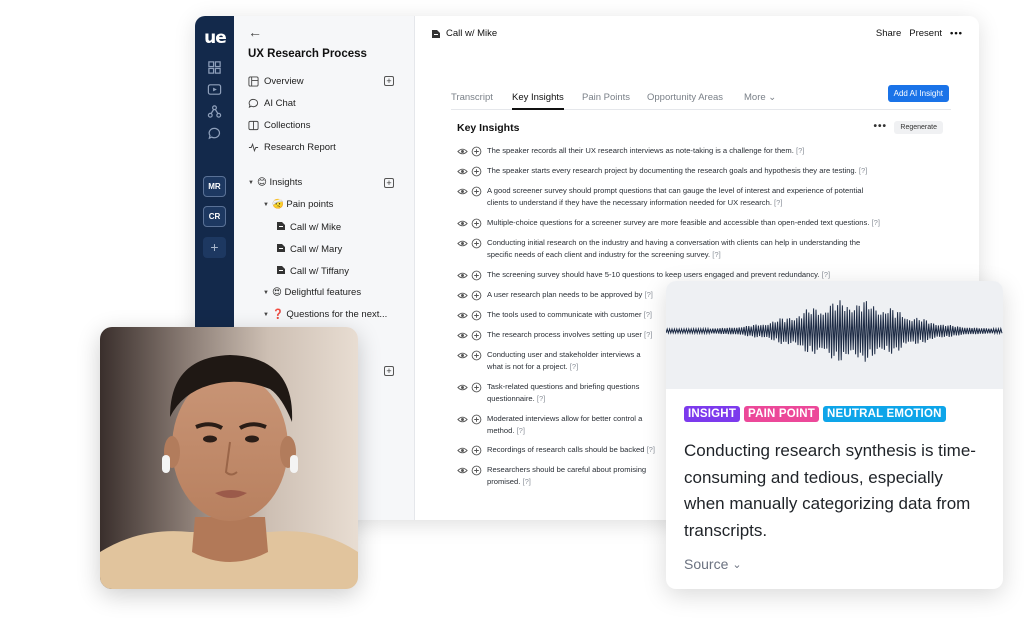 The width and height of the screenshot is (1024, 618). I want to click on section-more-icon: •••, so click(880, 126).